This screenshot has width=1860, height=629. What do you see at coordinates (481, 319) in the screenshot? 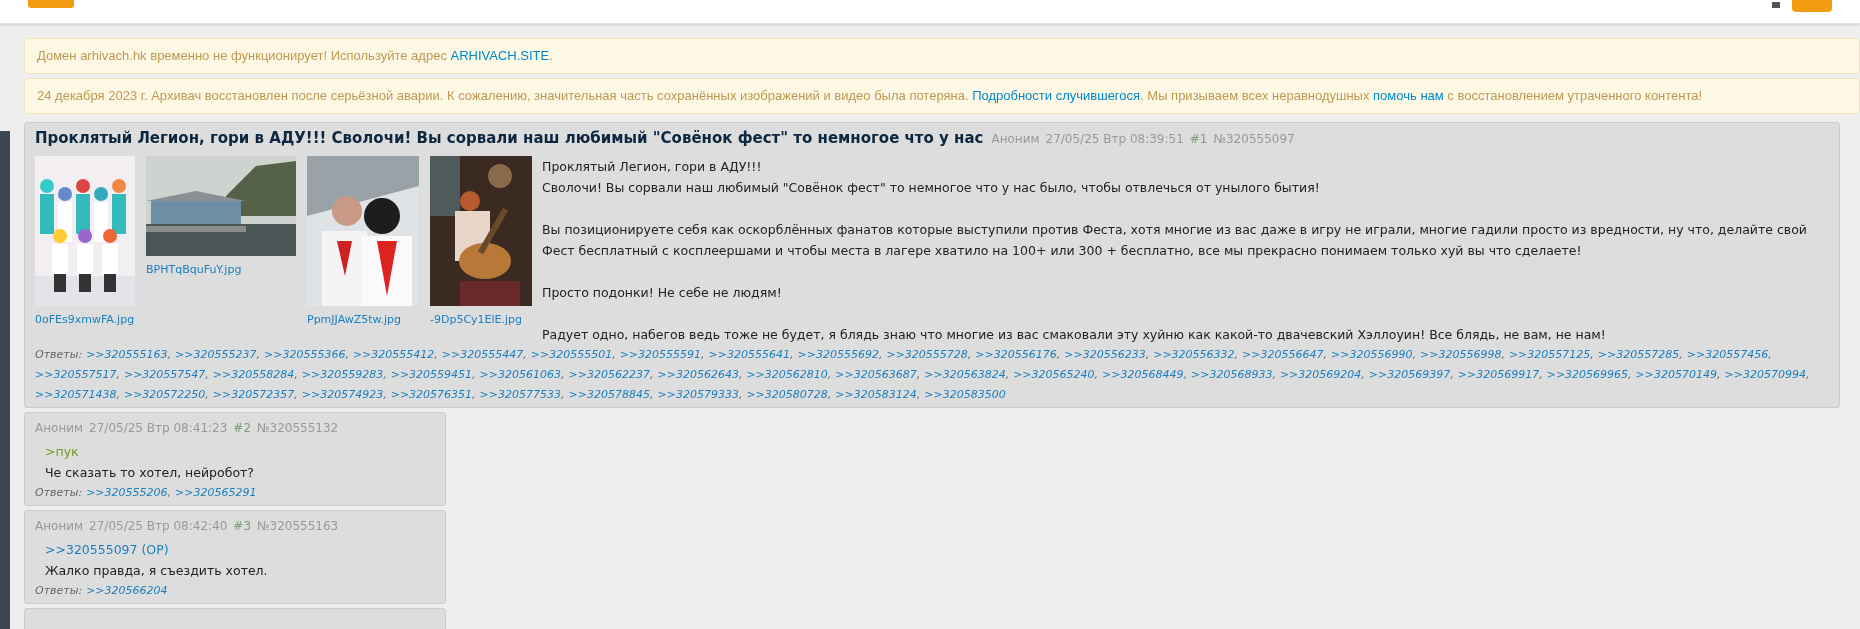
I see `image-filename: -9Dp5Cy1ElE.jpg` at bounding box center [481, 319].